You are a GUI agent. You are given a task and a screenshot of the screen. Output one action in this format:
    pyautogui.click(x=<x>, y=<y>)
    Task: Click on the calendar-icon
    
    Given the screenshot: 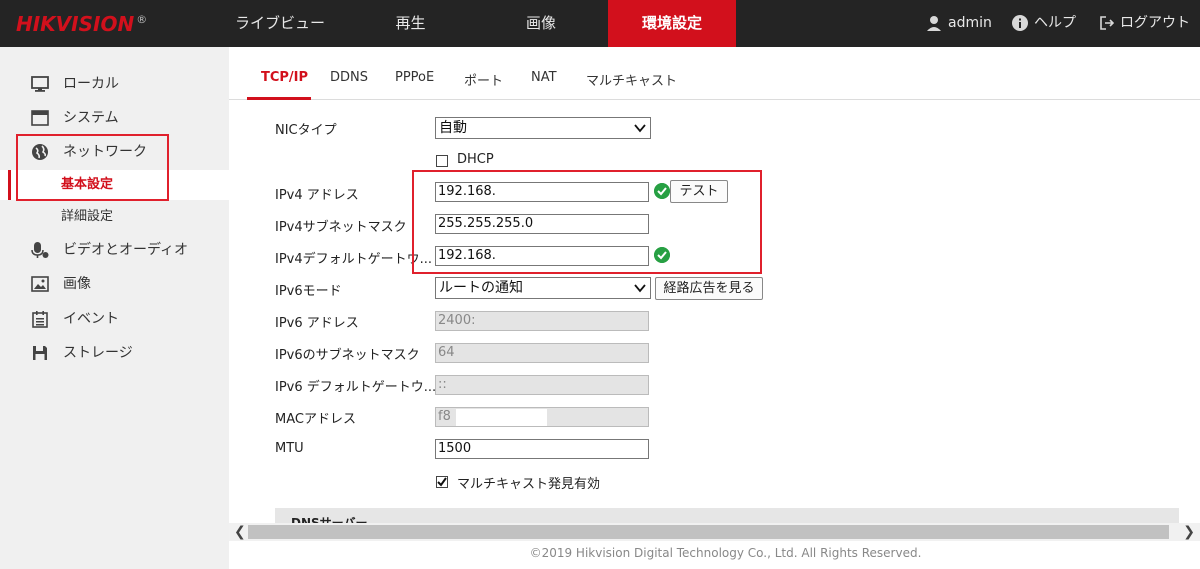 What is the action you would take?
    pyautogui.click(x=40, y=319)
    